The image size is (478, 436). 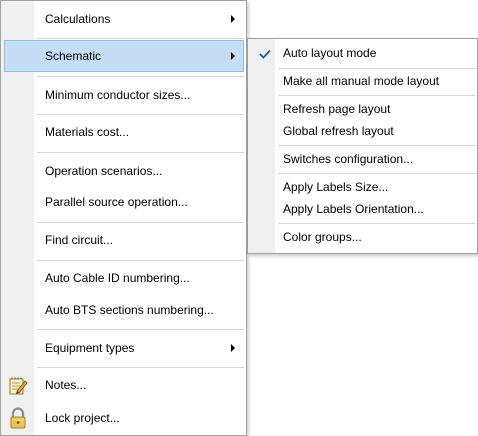 I want to click on submenu-item-refresh-page-layout: Refresh page layout, so click(x=363, y=109).